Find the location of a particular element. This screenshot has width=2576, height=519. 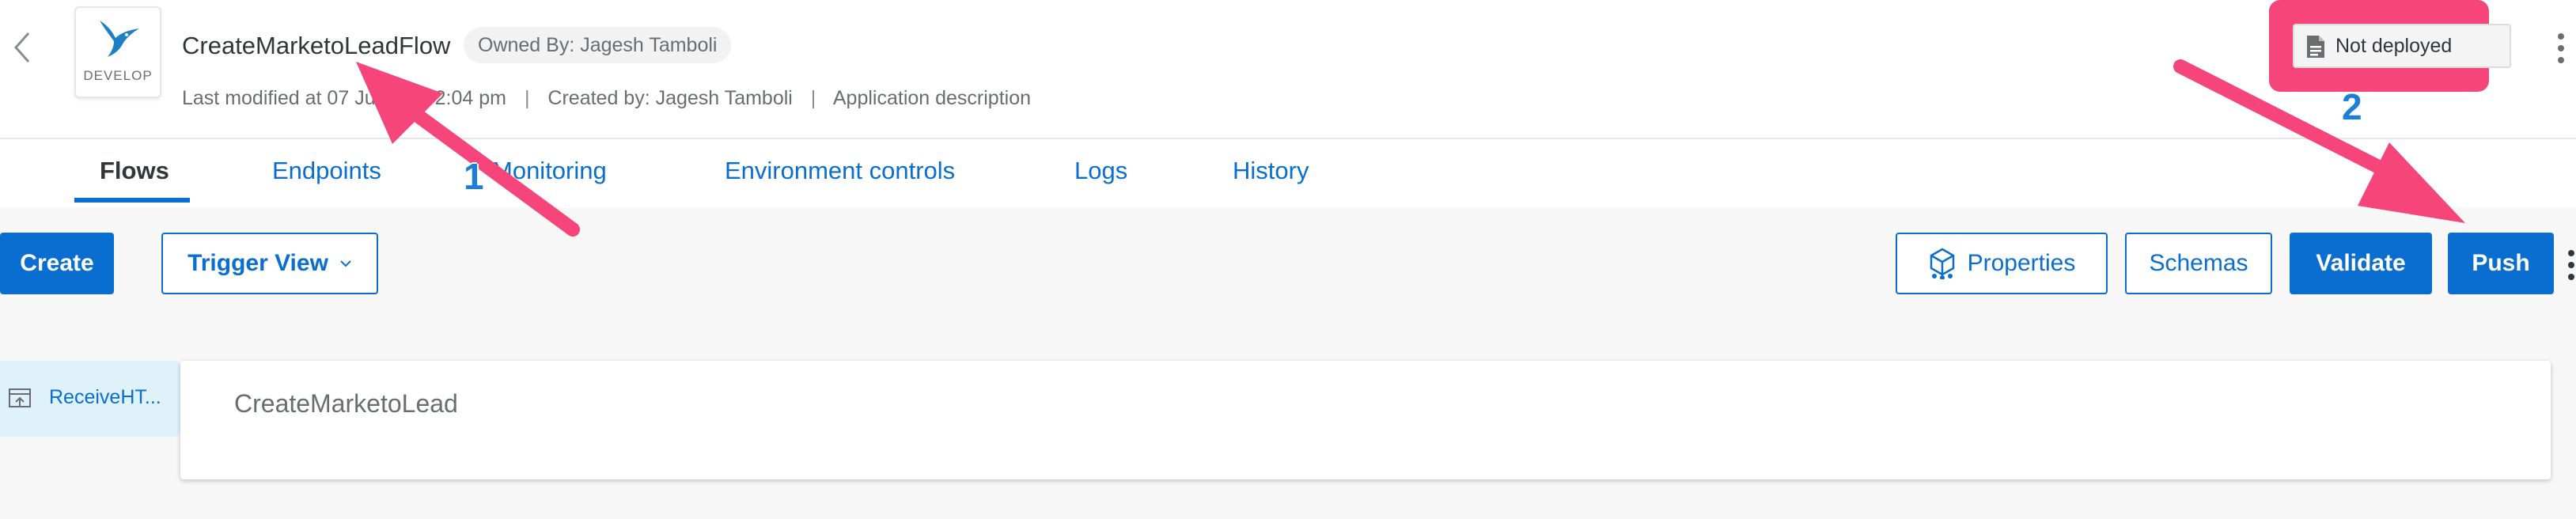

deployment-status-chip: Not deployed is located at coordinates (2402, 46).